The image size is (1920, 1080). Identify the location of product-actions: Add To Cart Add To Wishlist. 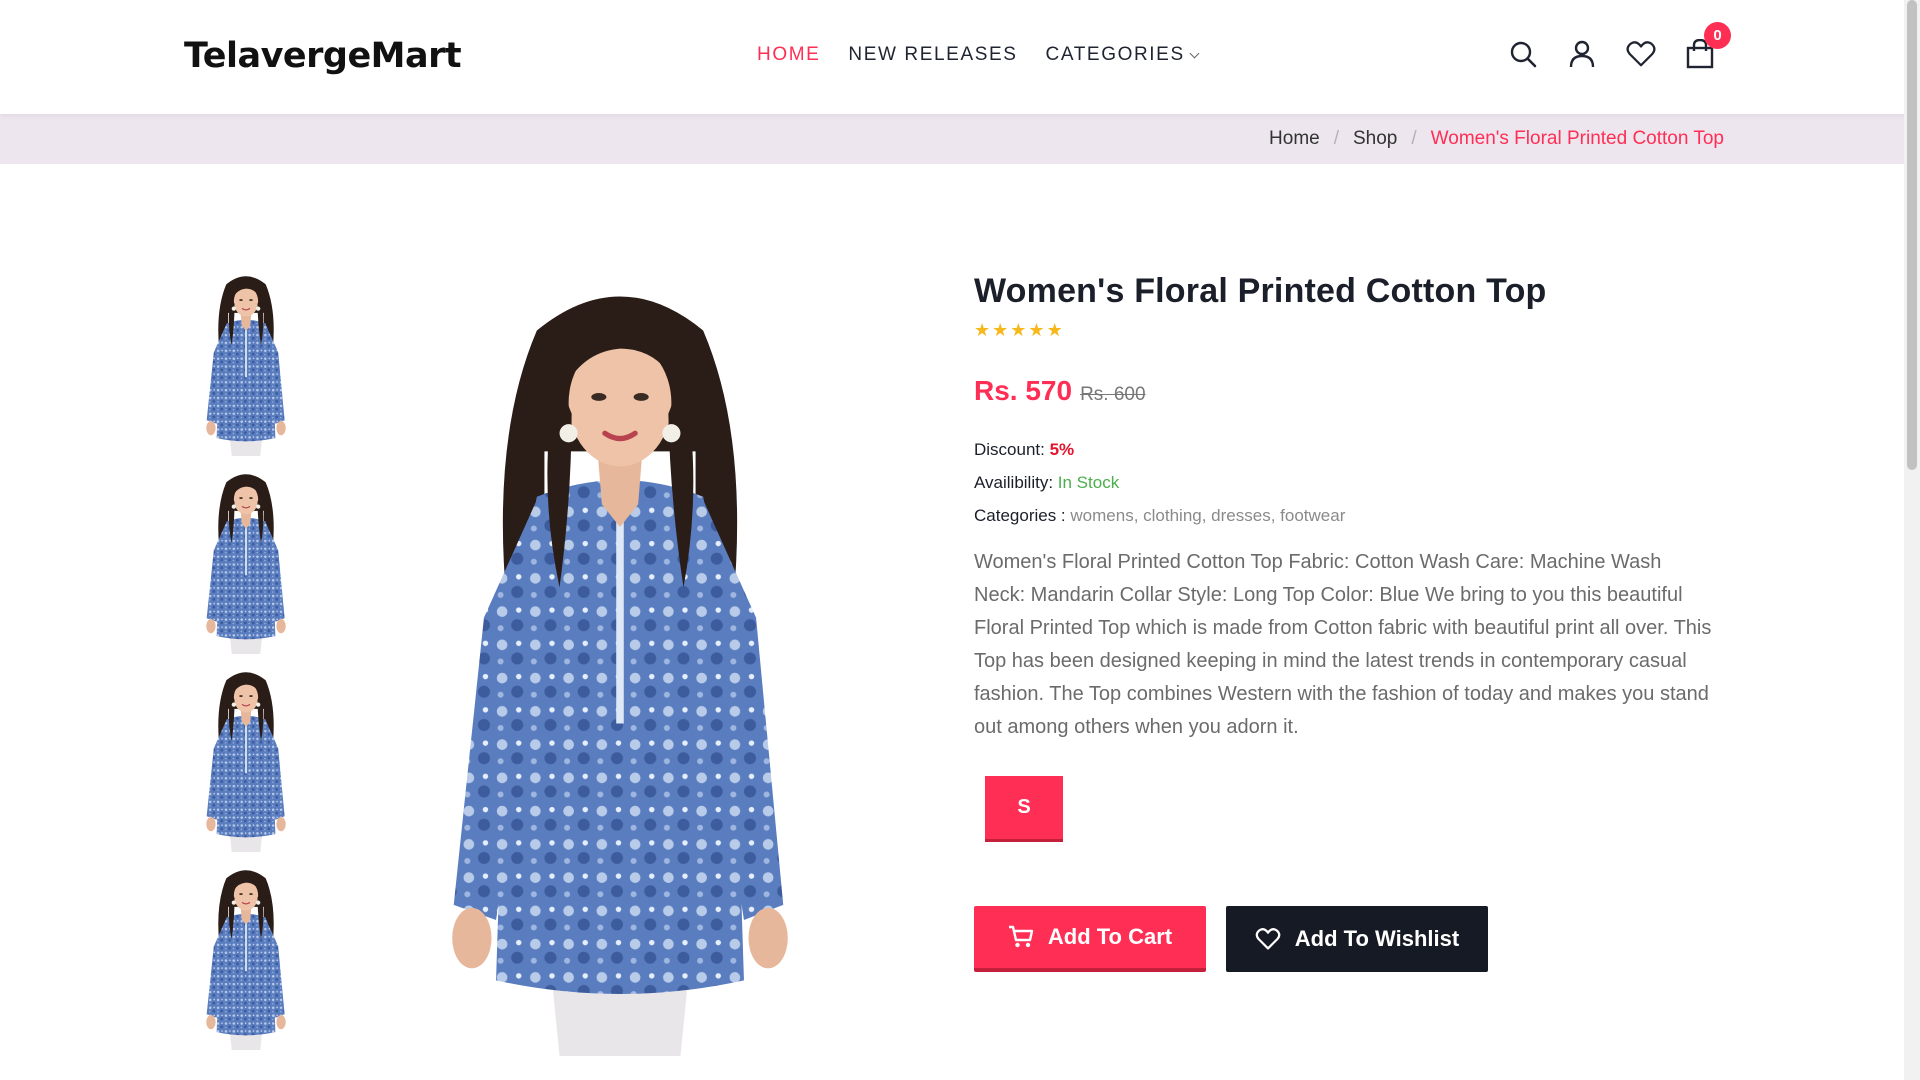
(1344, 939).